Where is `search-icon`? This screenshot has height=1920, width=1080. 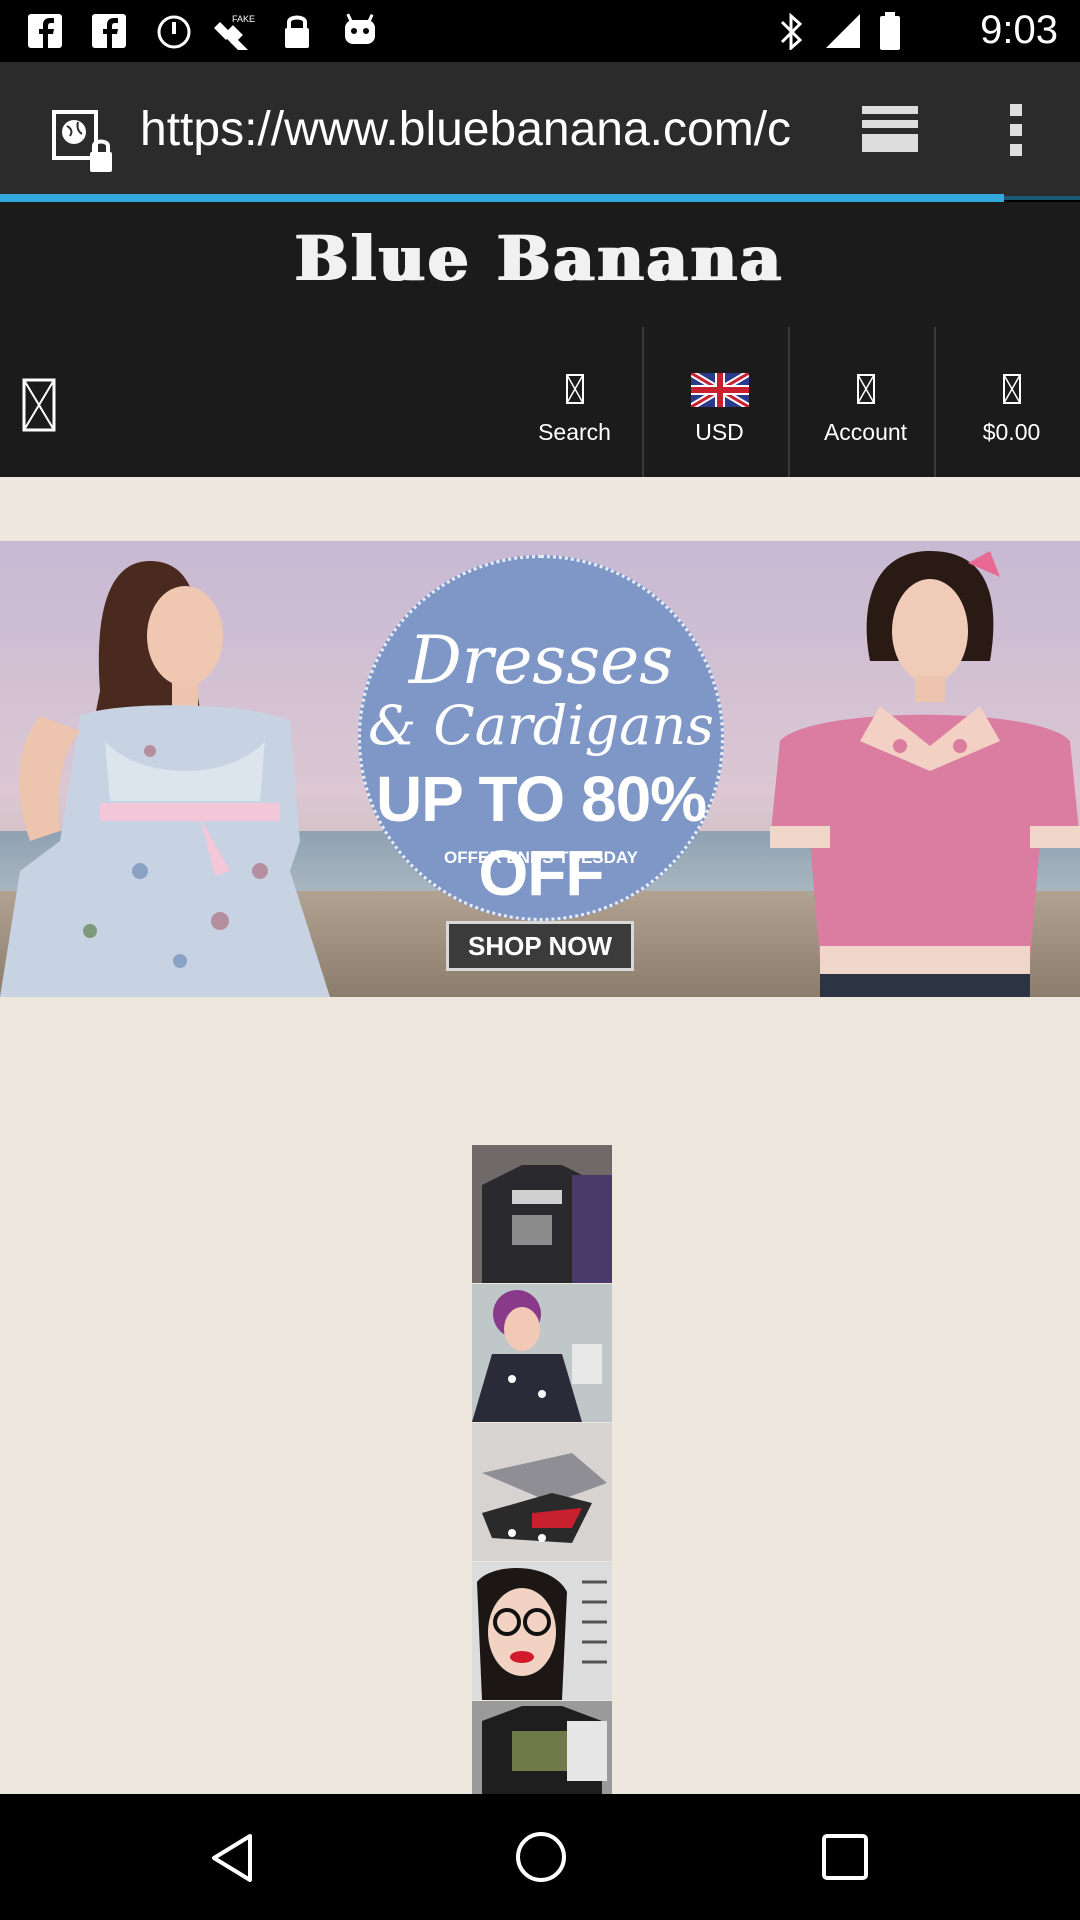
search-icon is located at coordinates (574, 389).